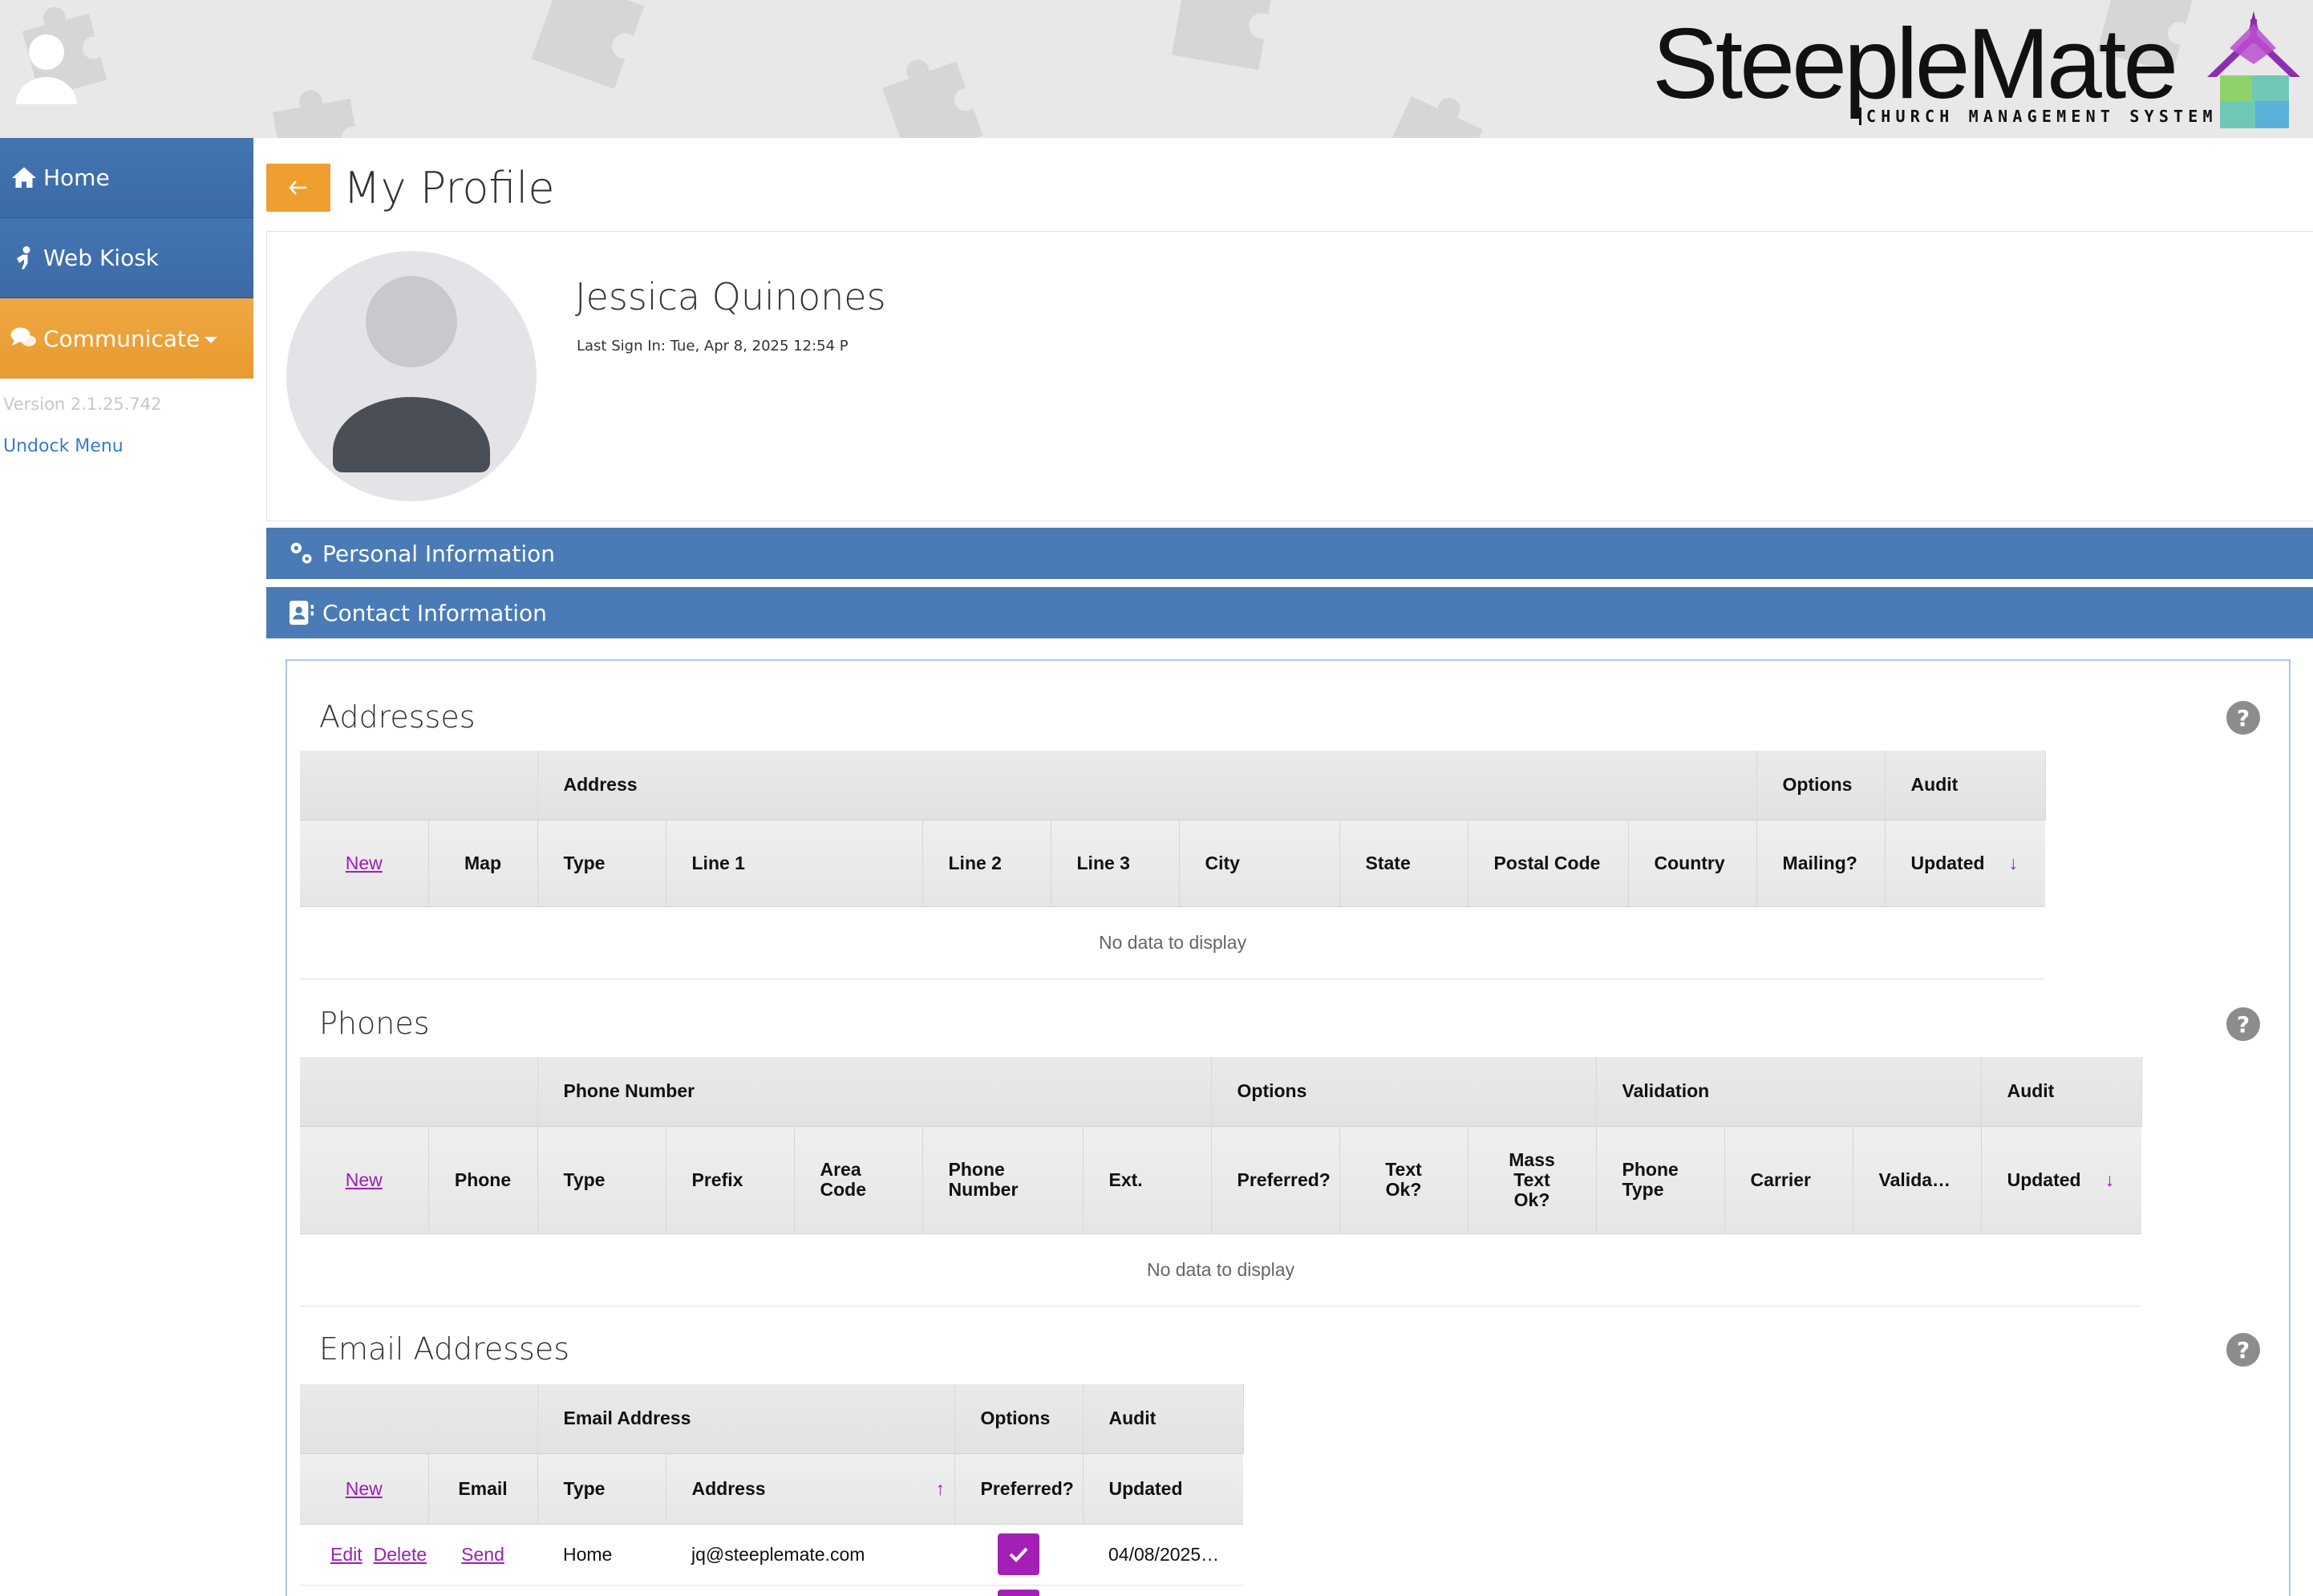  I want to click on col-address: Address ↑, so click(810, 1488).